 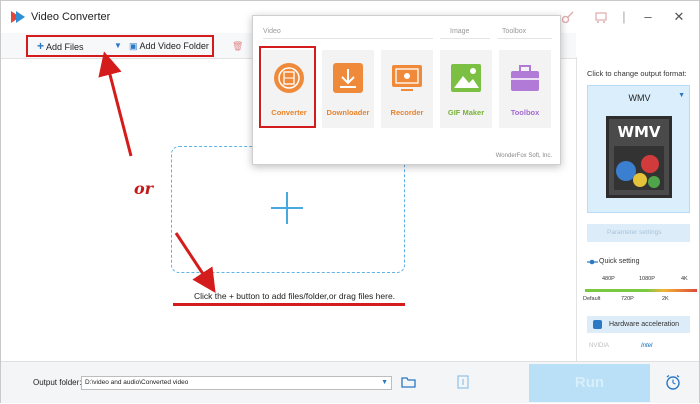 I want to click on section-image-line, so click(x=465, y=38).